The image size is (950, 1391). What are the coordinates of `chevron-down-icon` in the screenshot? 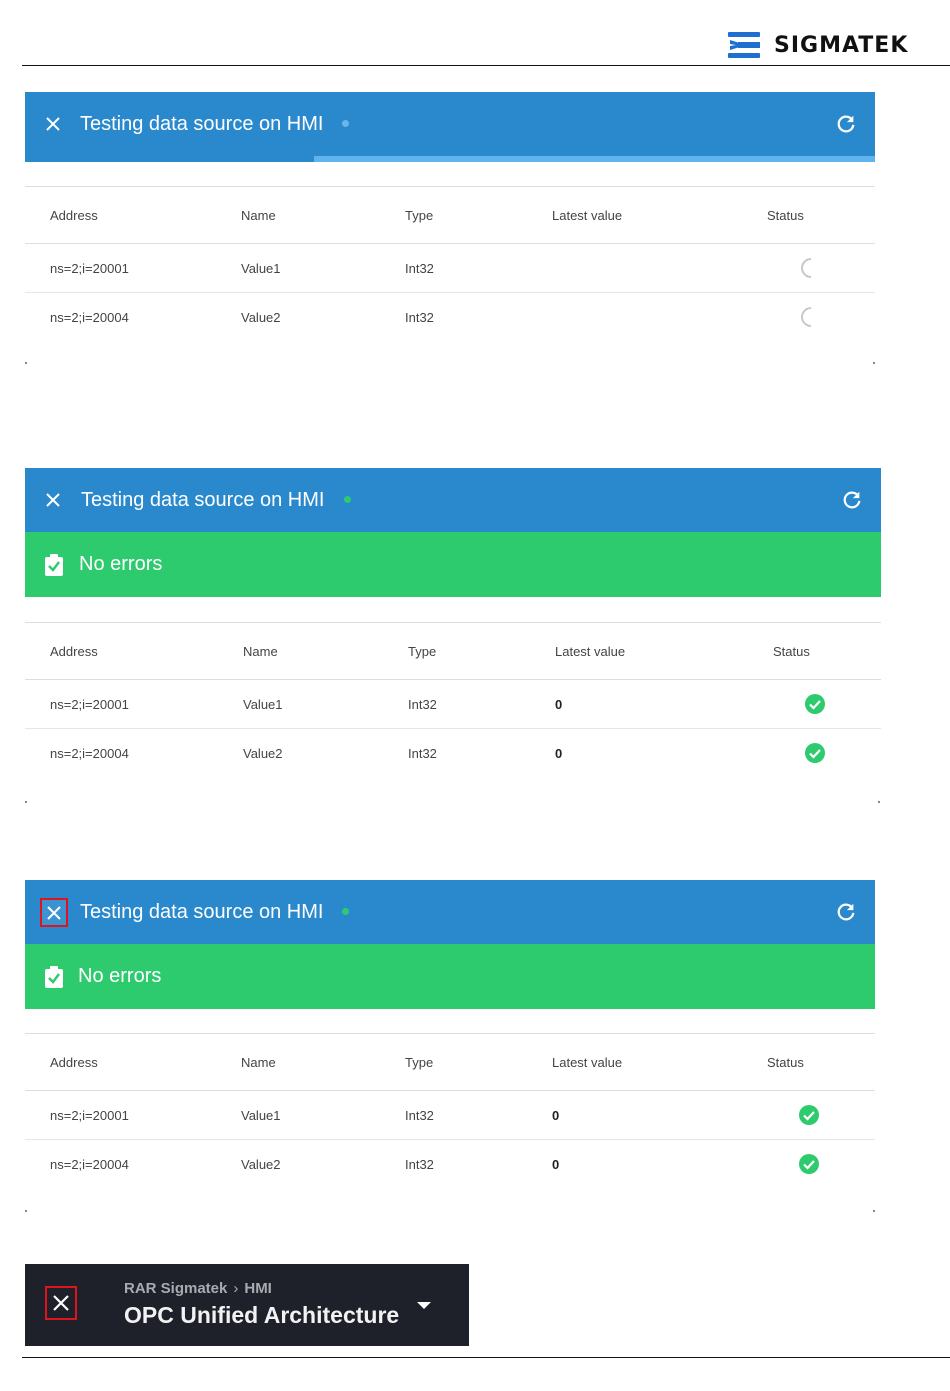 It's located at (424, 1305).